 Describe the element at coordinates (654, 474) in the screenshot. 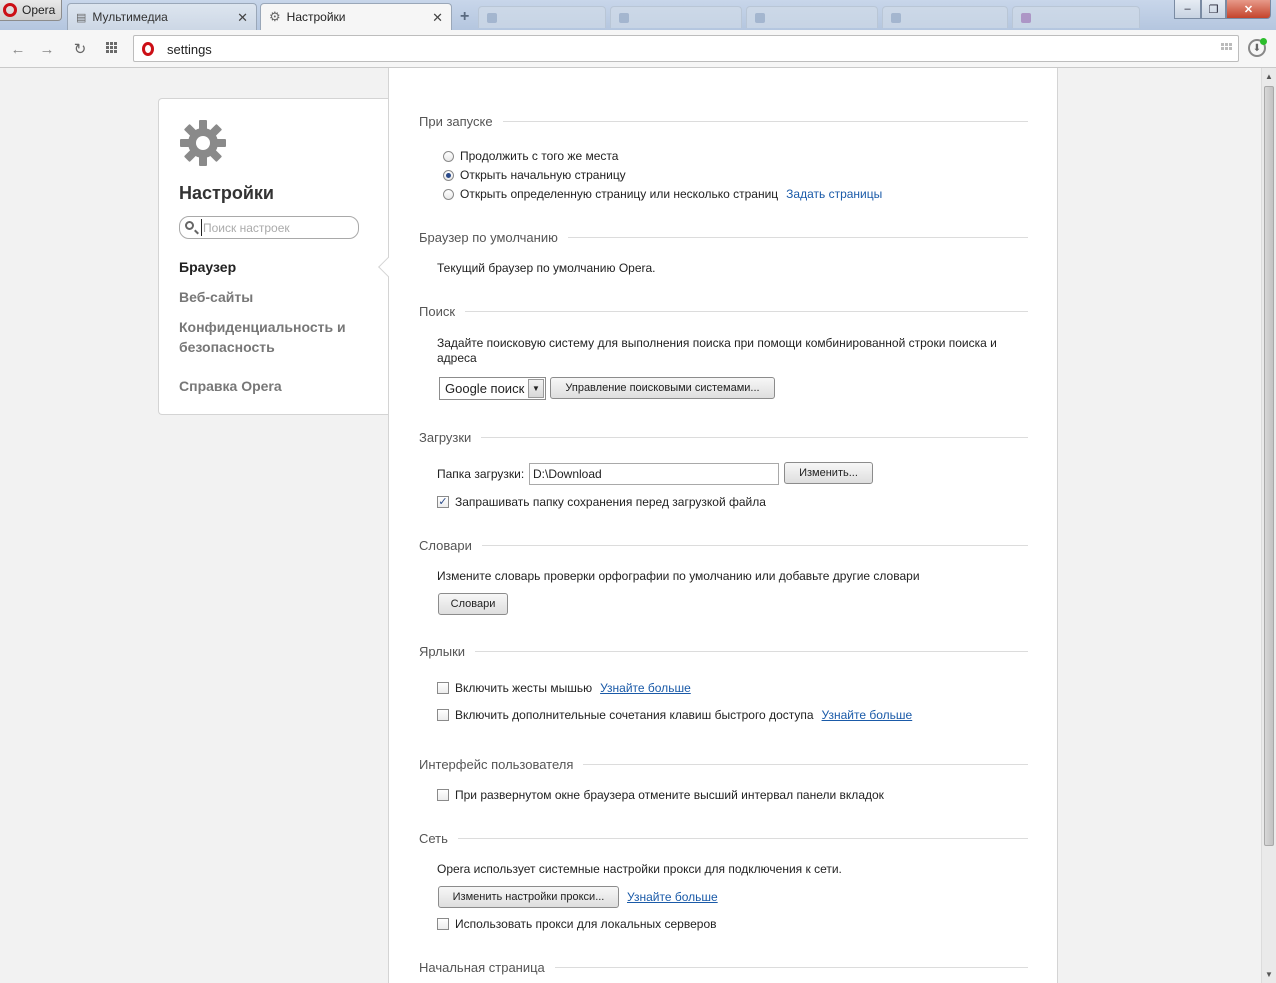

I see `download-folder-field: D:\Download` at that location.